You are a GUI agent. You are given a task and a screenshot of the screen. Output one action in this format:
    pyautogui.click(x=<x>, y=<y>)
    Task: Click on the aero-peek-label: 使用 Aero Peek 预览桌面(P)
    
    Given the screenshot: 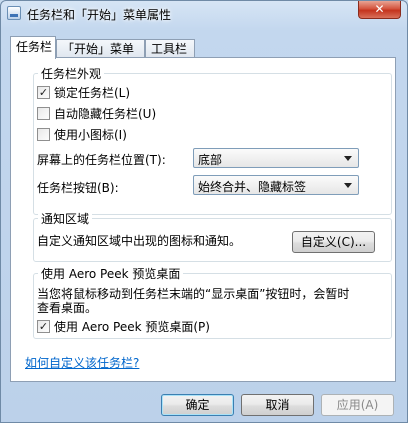 What is the action you would take?
    pyautogui.click(x=132, y=326)
    